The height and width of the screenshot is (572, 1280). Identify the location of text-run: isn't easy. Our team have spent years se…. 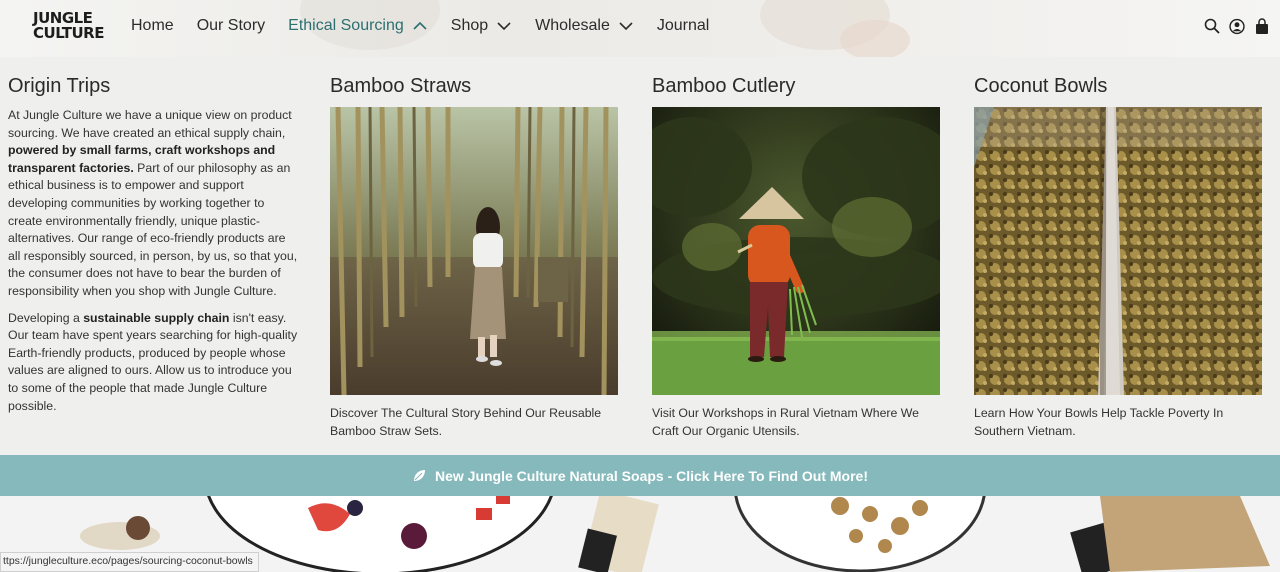
(153, 361).